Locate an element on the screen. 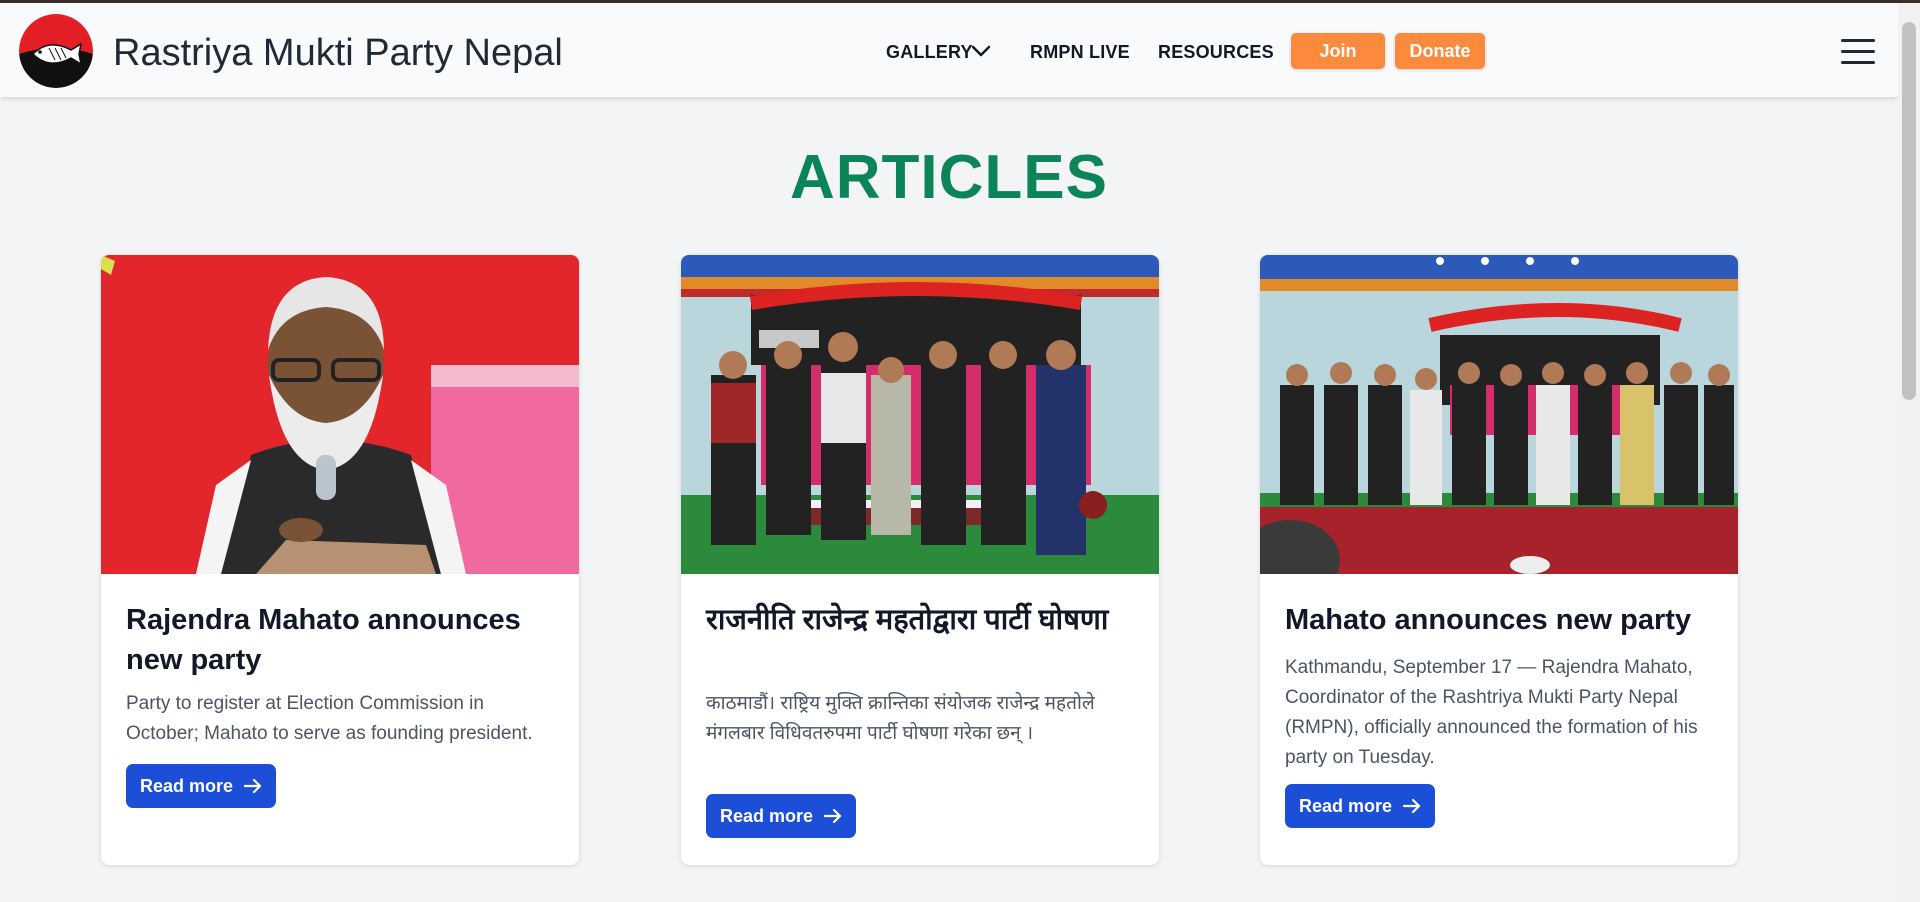 This screenshot has height=902, width=1920. chevron-down-icon is located at coordinates (981, 51).